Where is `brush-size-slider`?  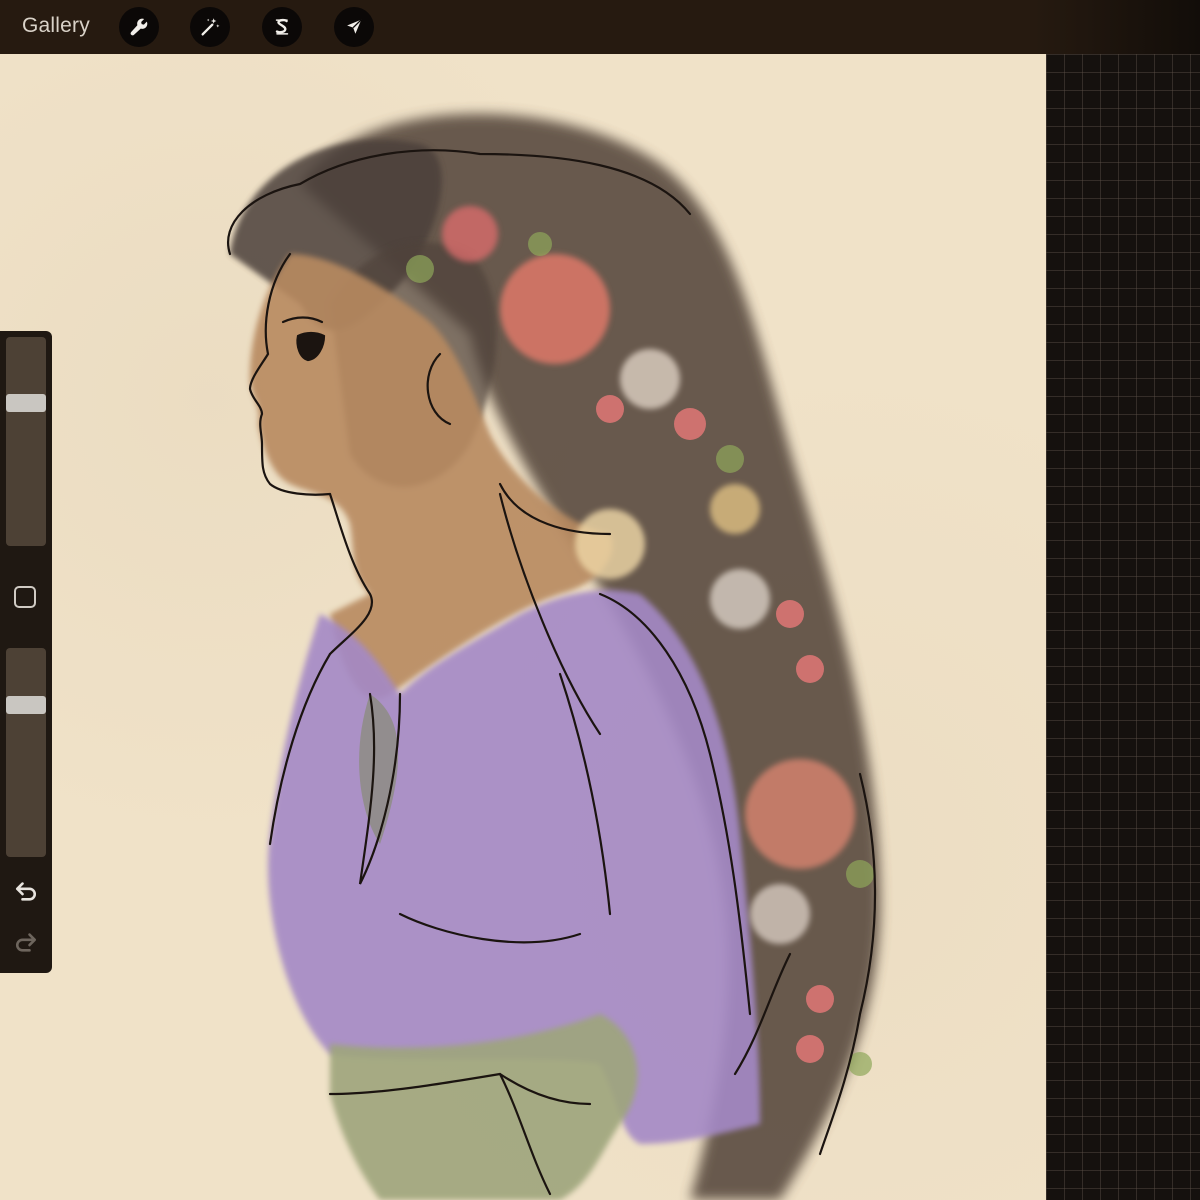
brush-size-slider is located at coordinates (26, 441).